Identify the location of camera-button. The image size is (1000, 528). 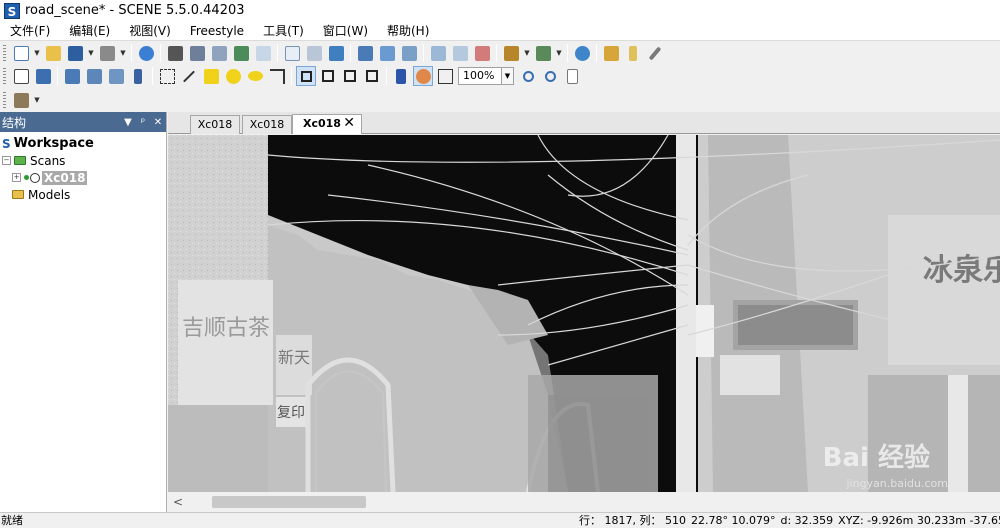
(543, 53).